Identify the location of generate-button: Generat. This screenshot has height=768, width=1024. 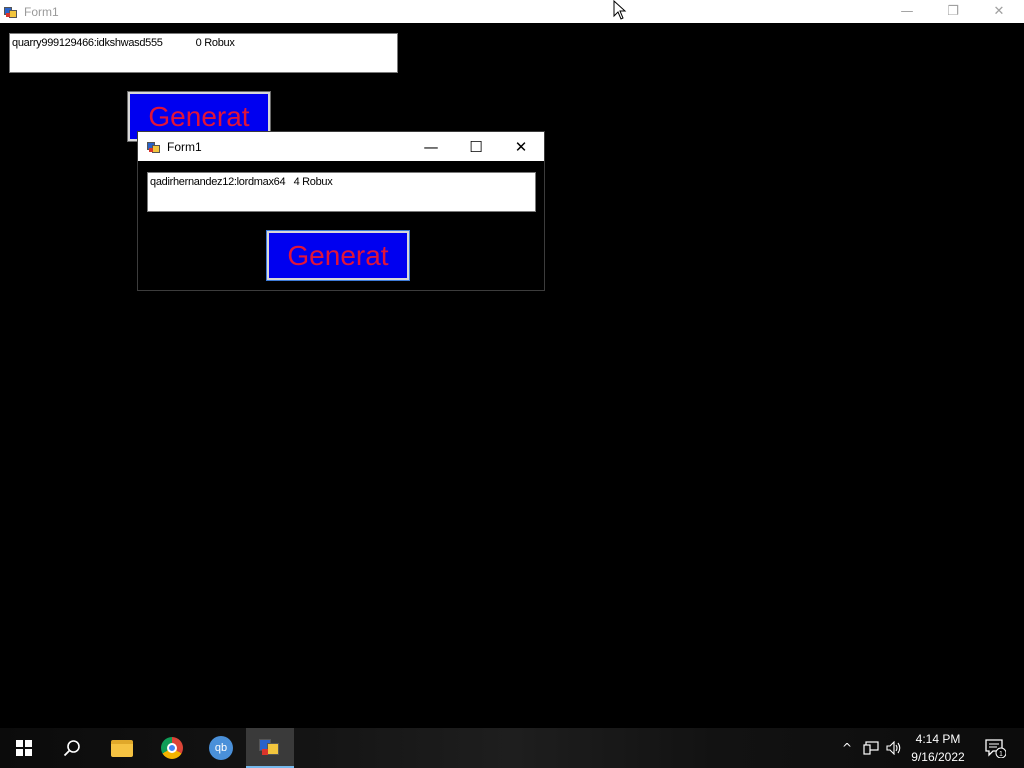
(338, 255).